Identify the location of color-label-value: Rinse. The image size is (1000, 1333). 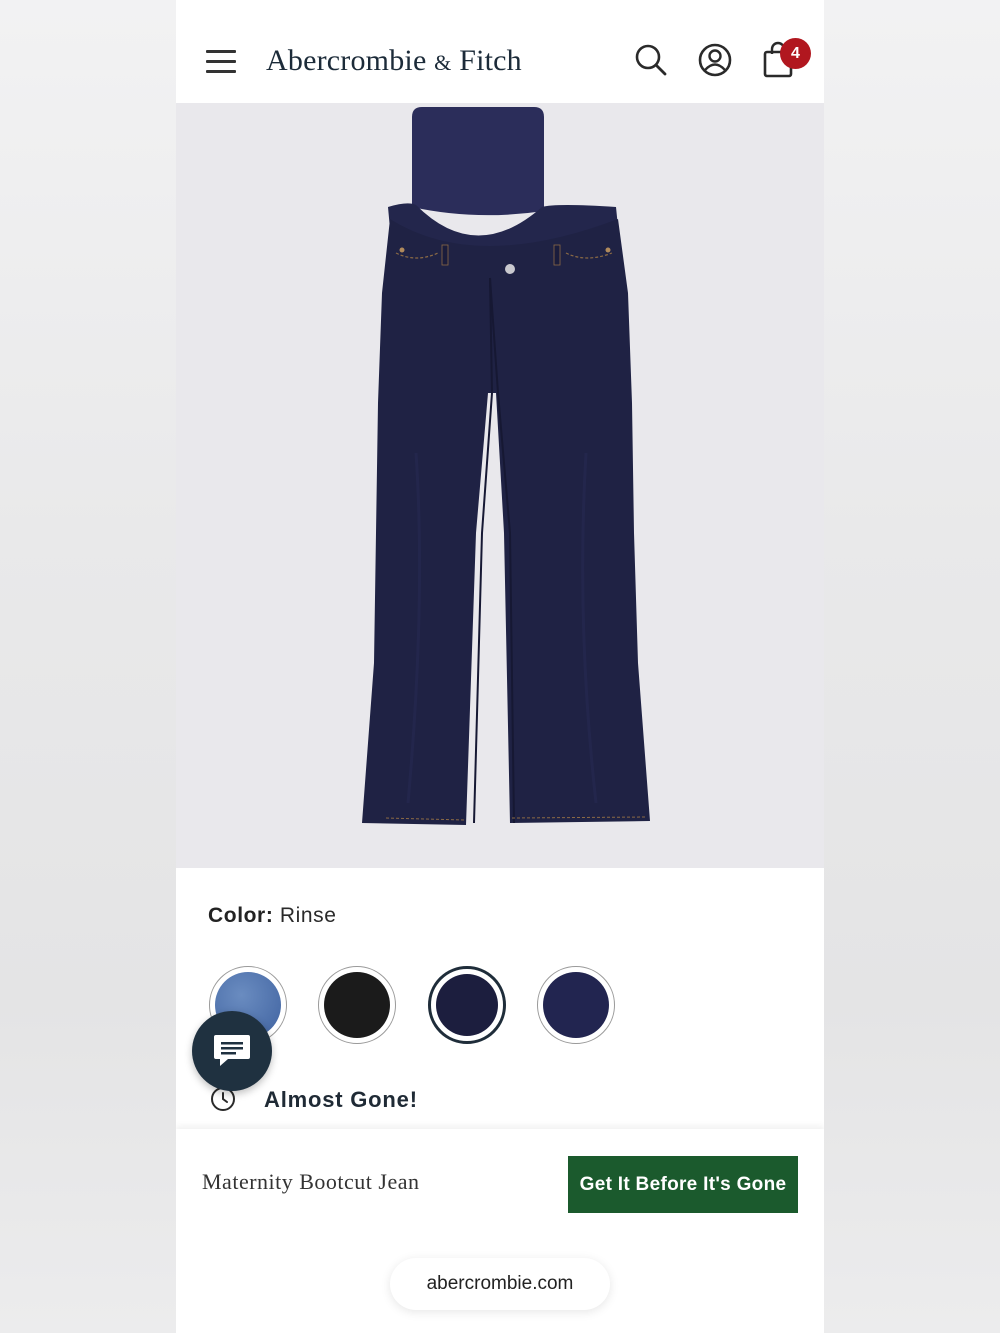
(308, 915).